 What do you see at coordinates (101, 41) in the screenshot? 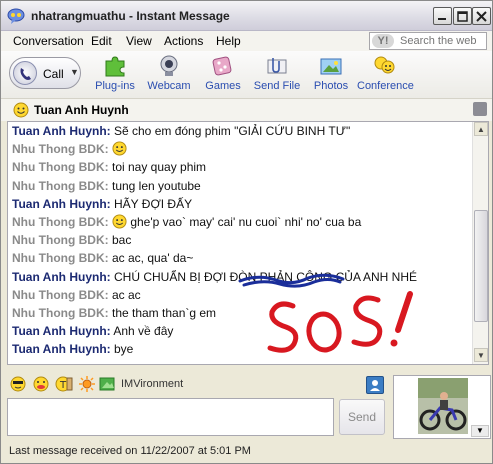
I see `menu-edit: Edit` at bounding box center [101, 41].